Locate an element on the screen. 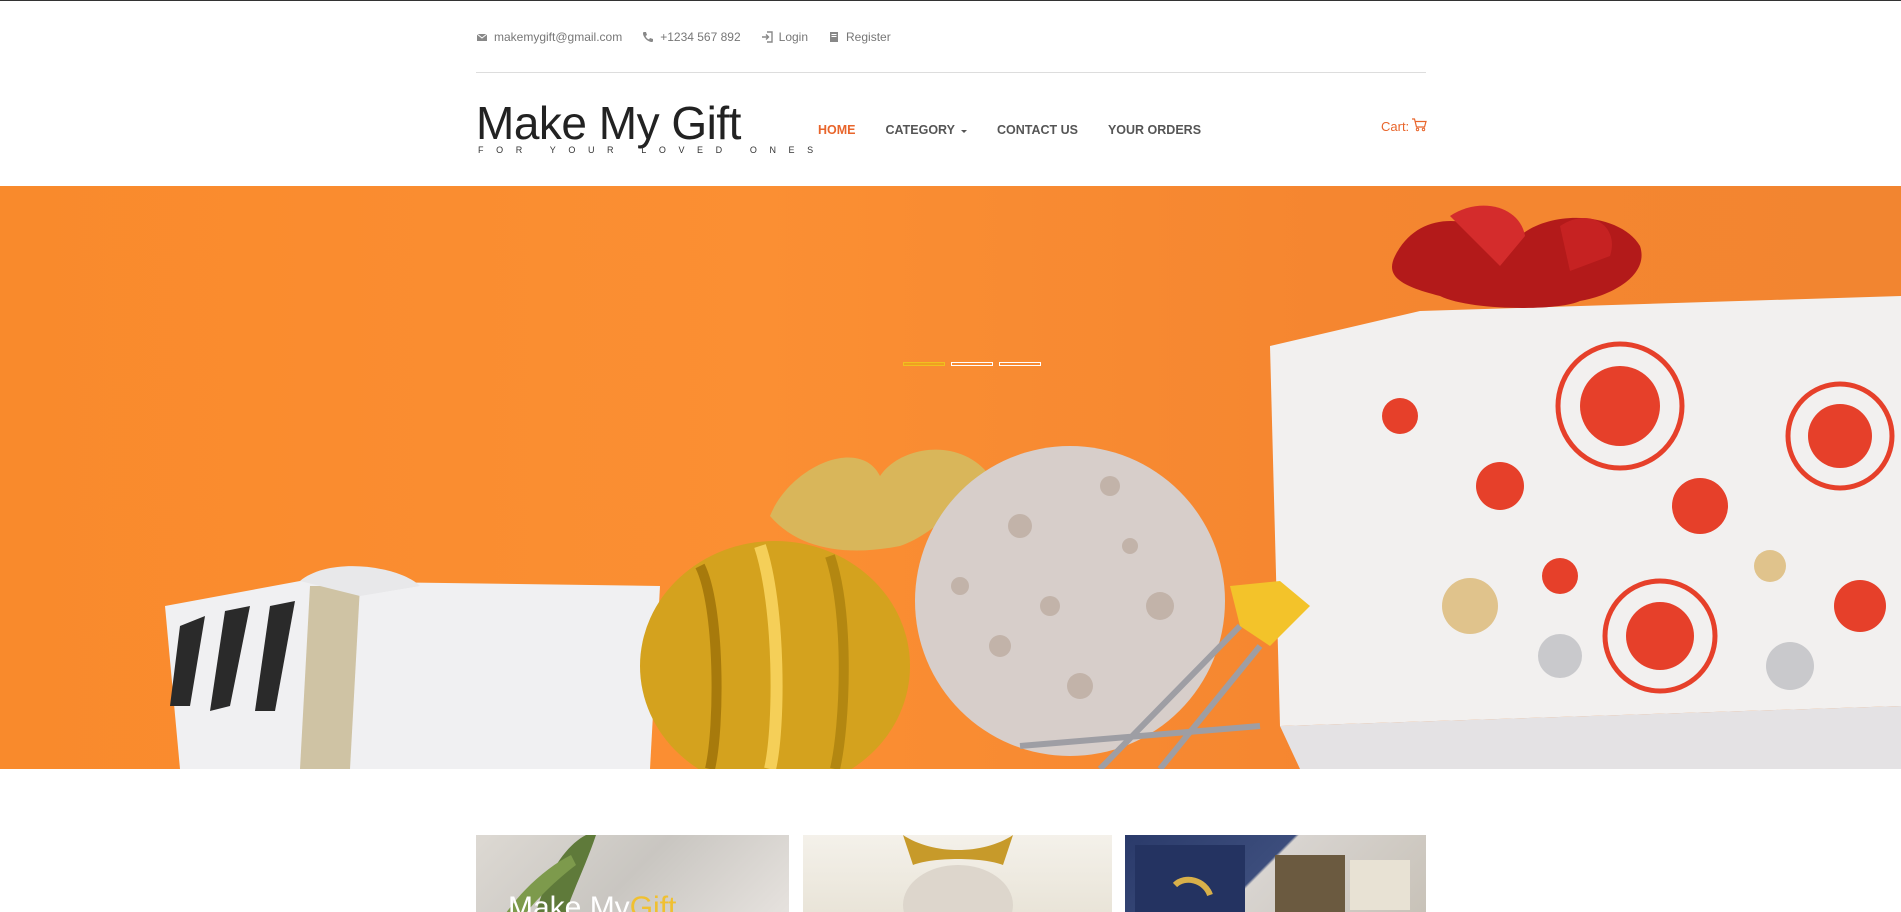 This screenshot has height=912, width=1901. register-link: Register is located at coordinates (859, 37).